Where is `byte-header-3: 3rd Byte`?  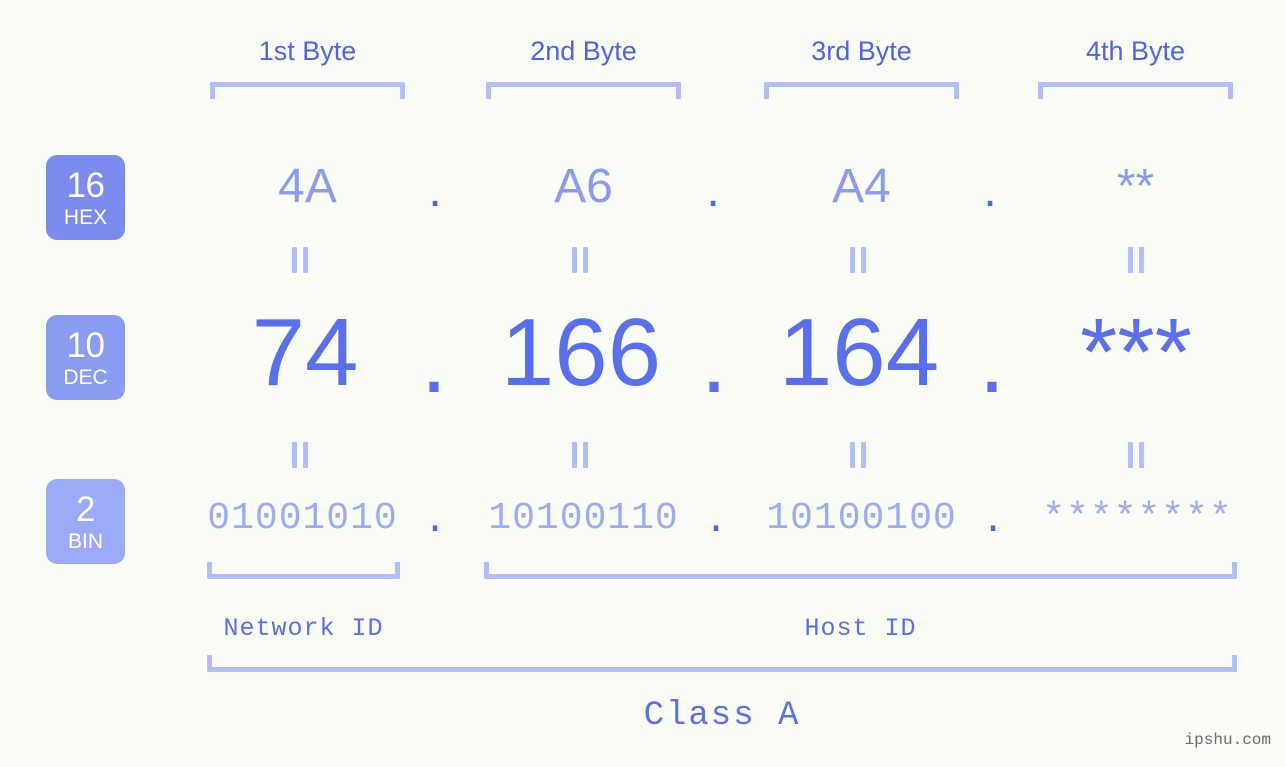
byte-header-3: 3rd Byte is located at coordinates (861, 51).